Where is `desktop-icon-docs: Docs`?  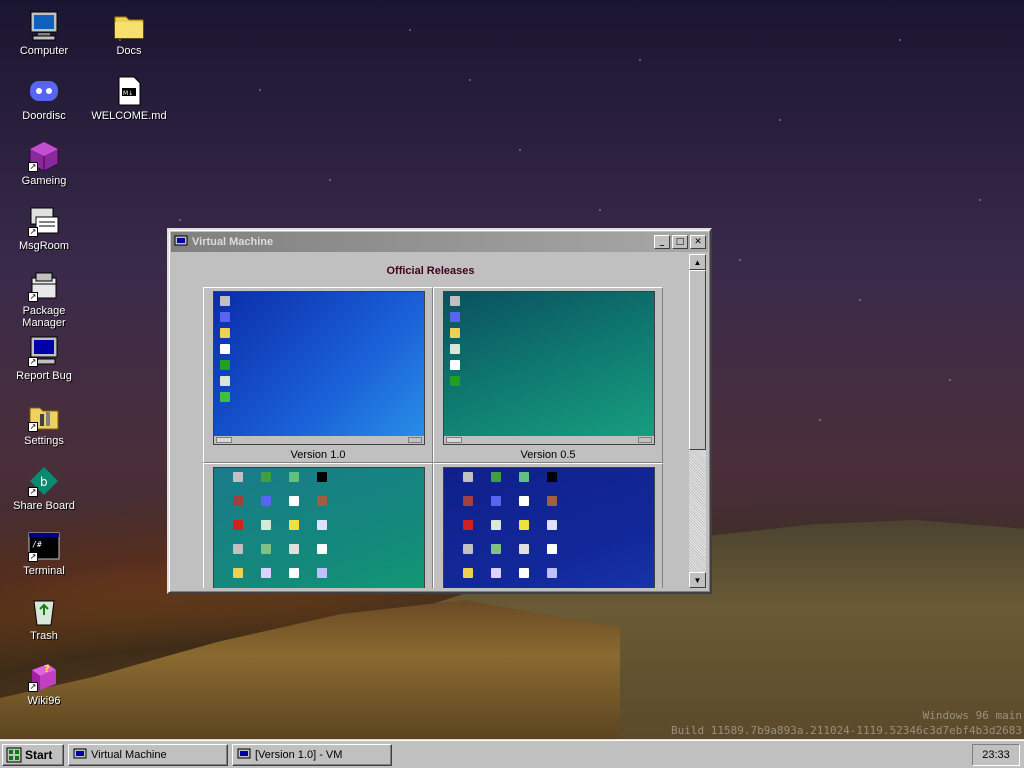 desktop-icon-docs: Docs is located at coordinates (129, 33).